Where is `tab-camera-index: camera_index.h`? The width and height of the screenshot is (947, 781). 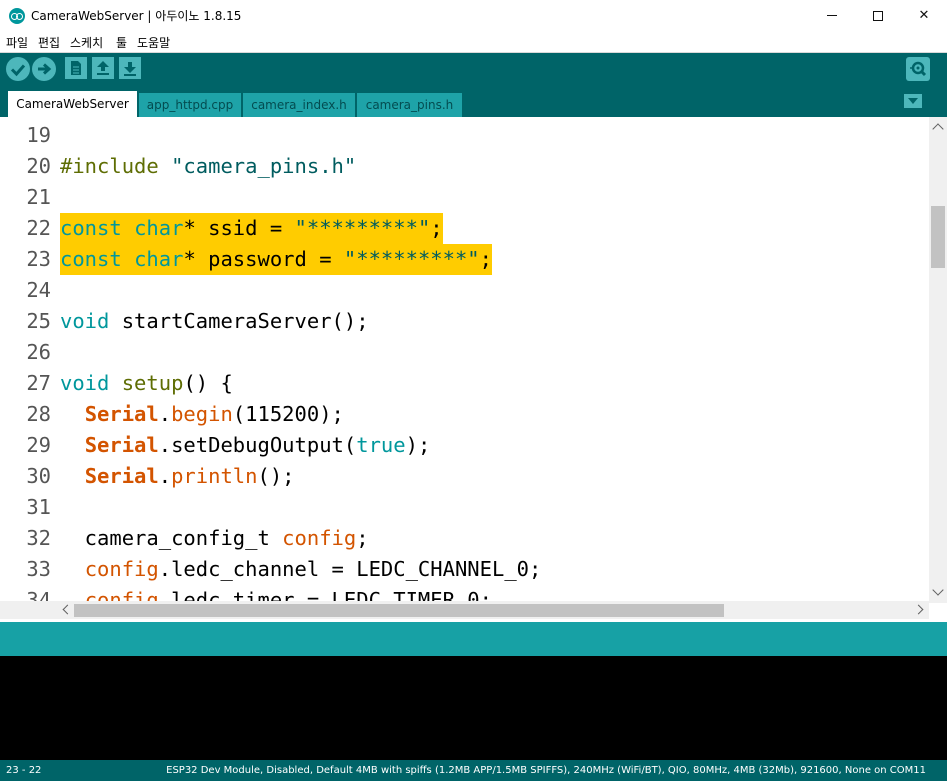 tab-camera-index: camera_index.h is located at coordinates (299, 105).